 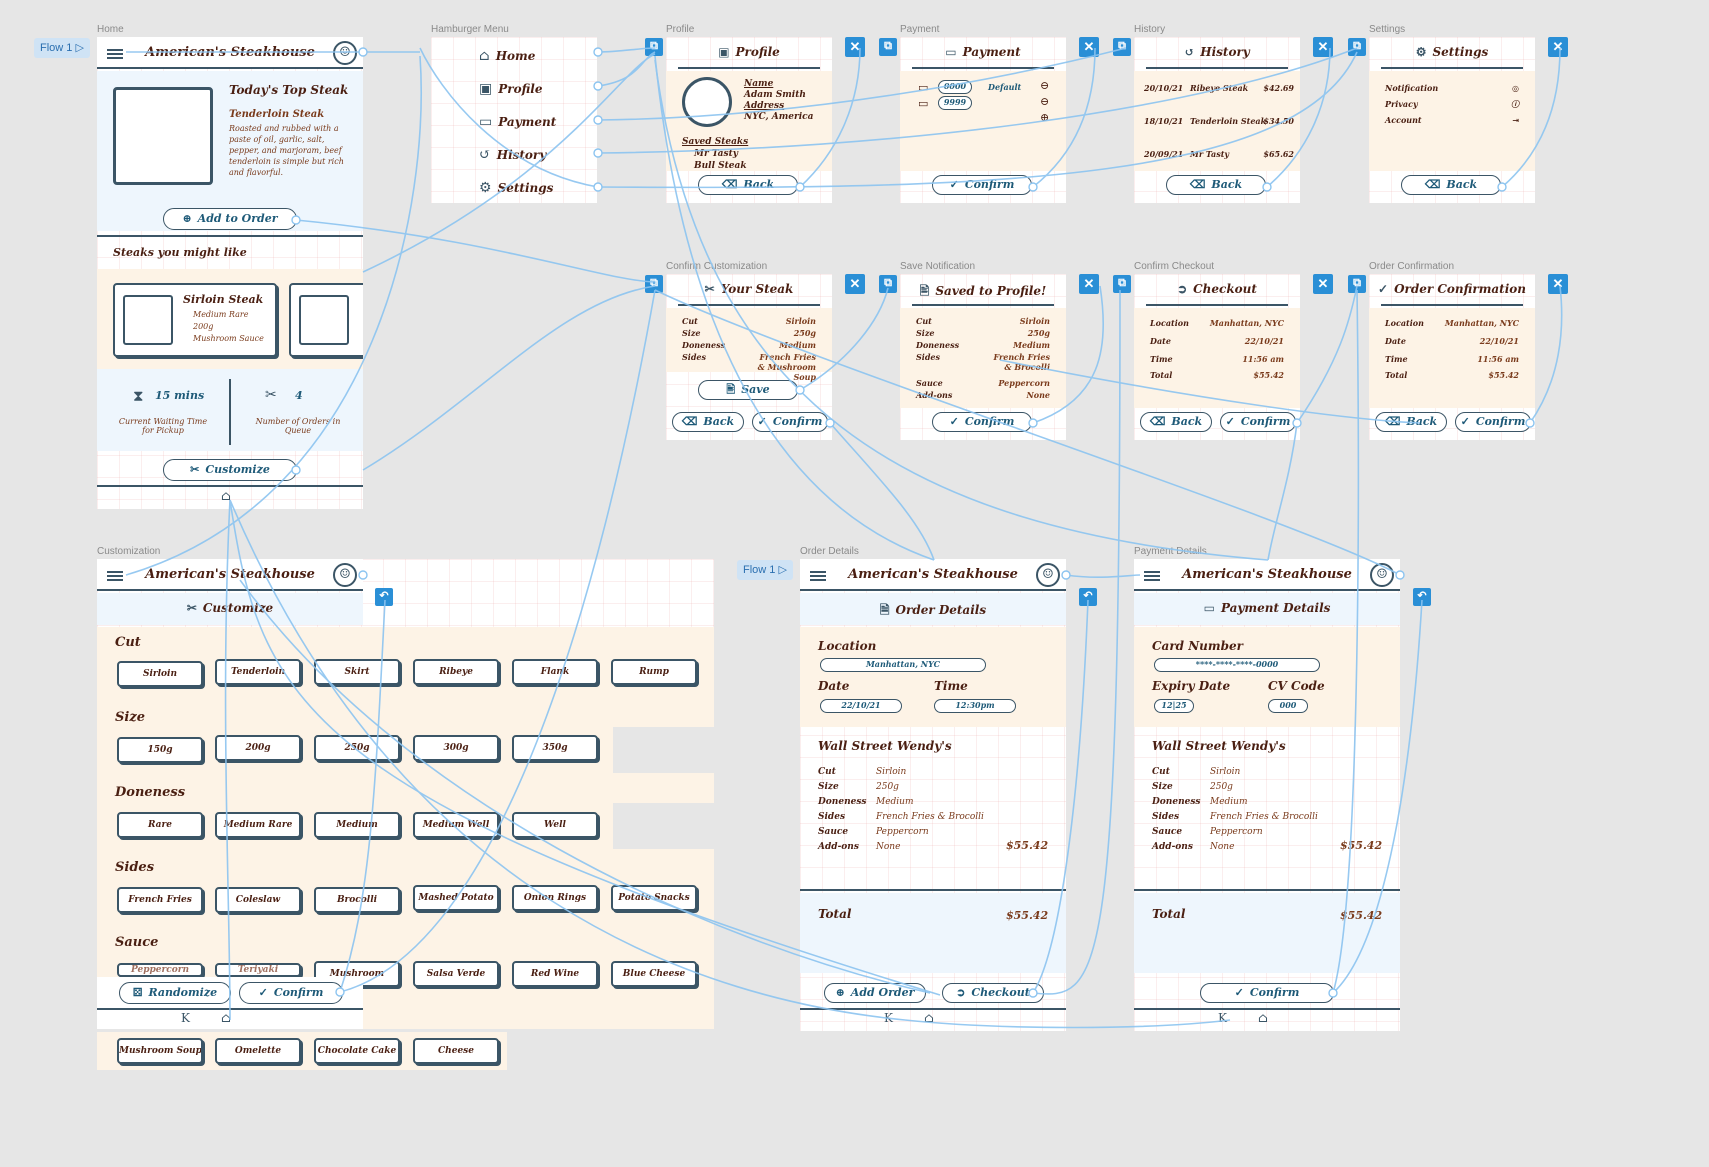 What do you see at coordinates (160, 970) in the screenshot?
I see `option-button: Peppercorn` at bounding box center [160, 970].